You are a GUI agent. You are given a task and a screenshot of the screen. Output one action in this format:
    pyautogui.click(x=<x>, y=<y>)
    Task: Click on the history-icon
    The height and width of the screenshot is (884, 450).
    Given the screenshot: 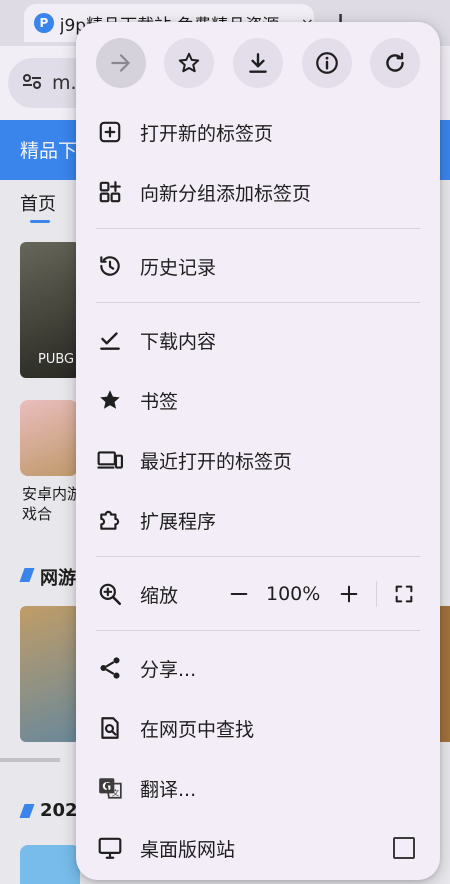 What is the action you would take?
    pyautogui.click(x=110, y=266)
    